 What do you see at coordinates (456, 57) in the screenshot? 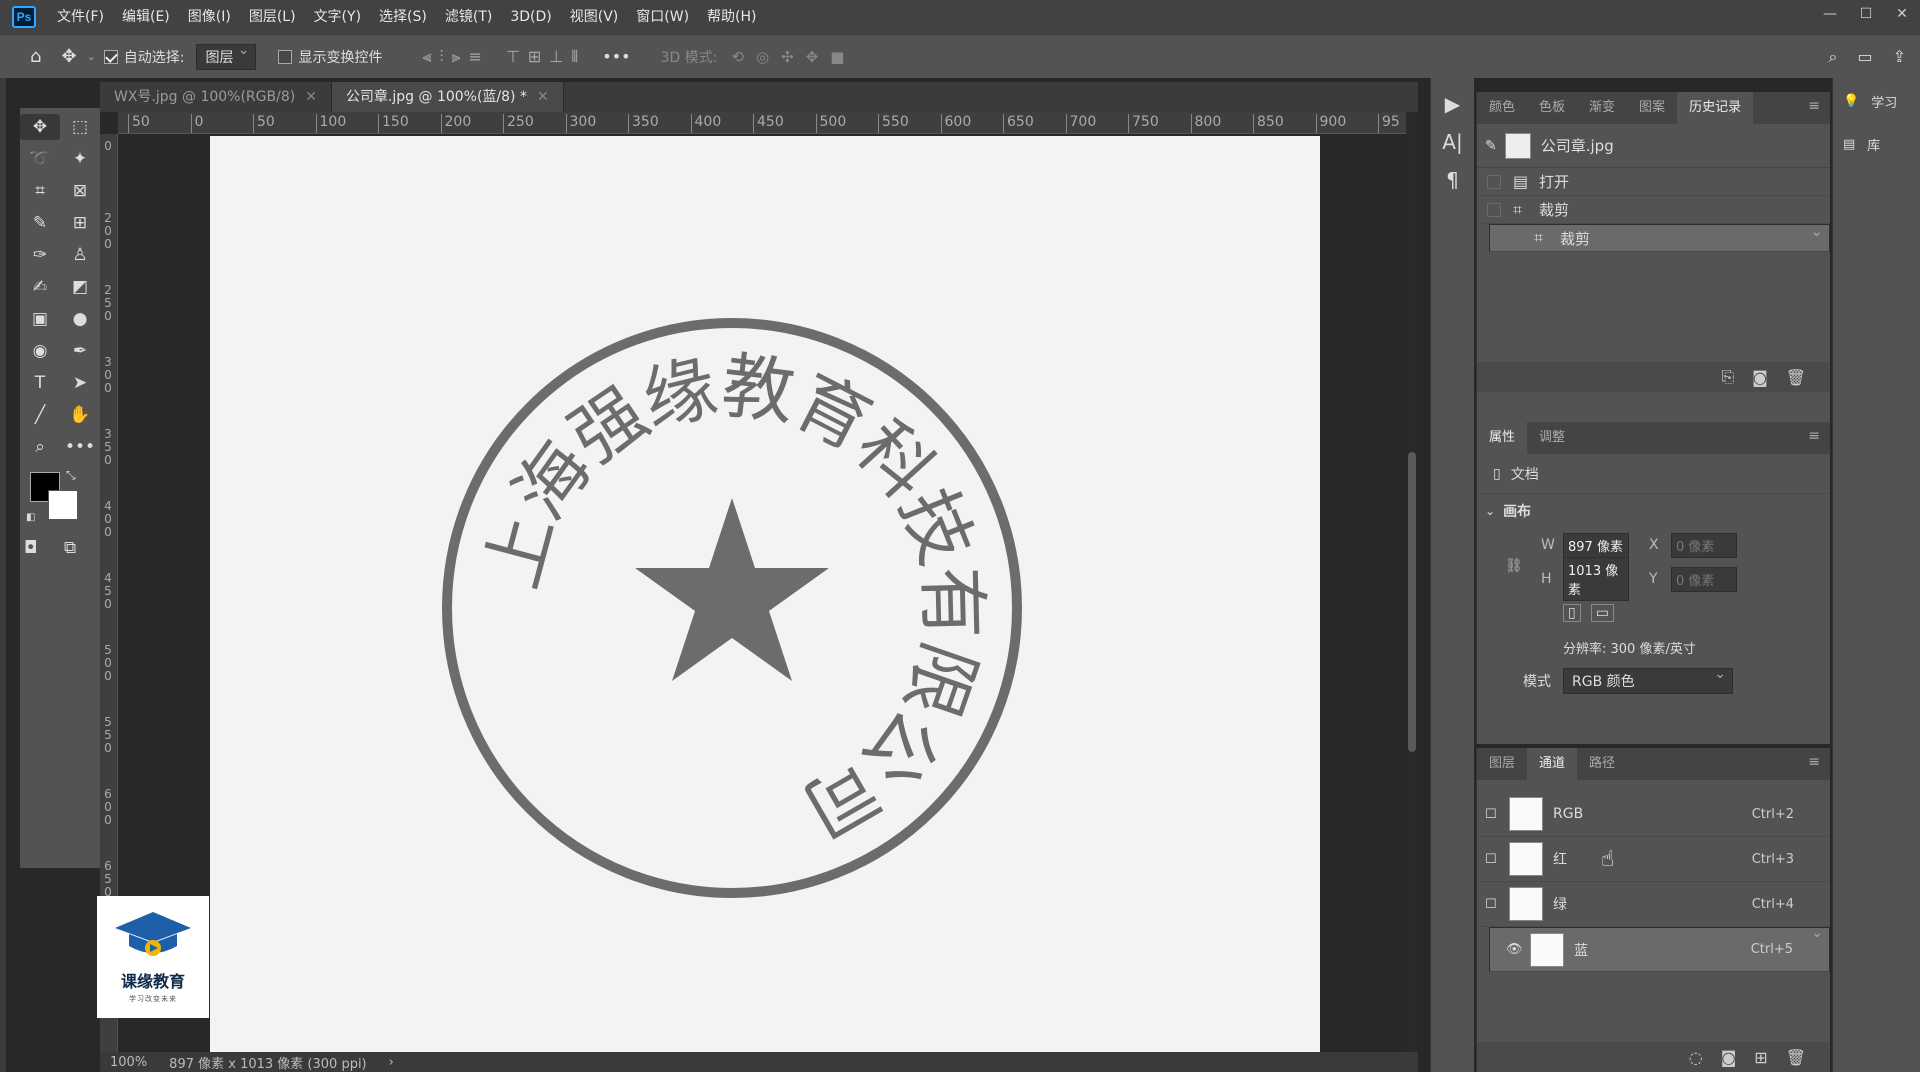
I see `align-right-icon: ⫸` at bounding box center [456, 57].